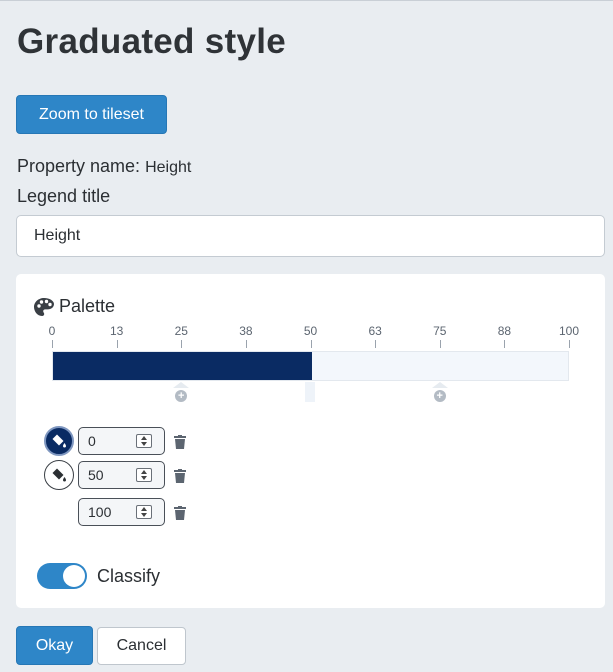  I want to click on scale-tick-label: 100, so click(569, 331).